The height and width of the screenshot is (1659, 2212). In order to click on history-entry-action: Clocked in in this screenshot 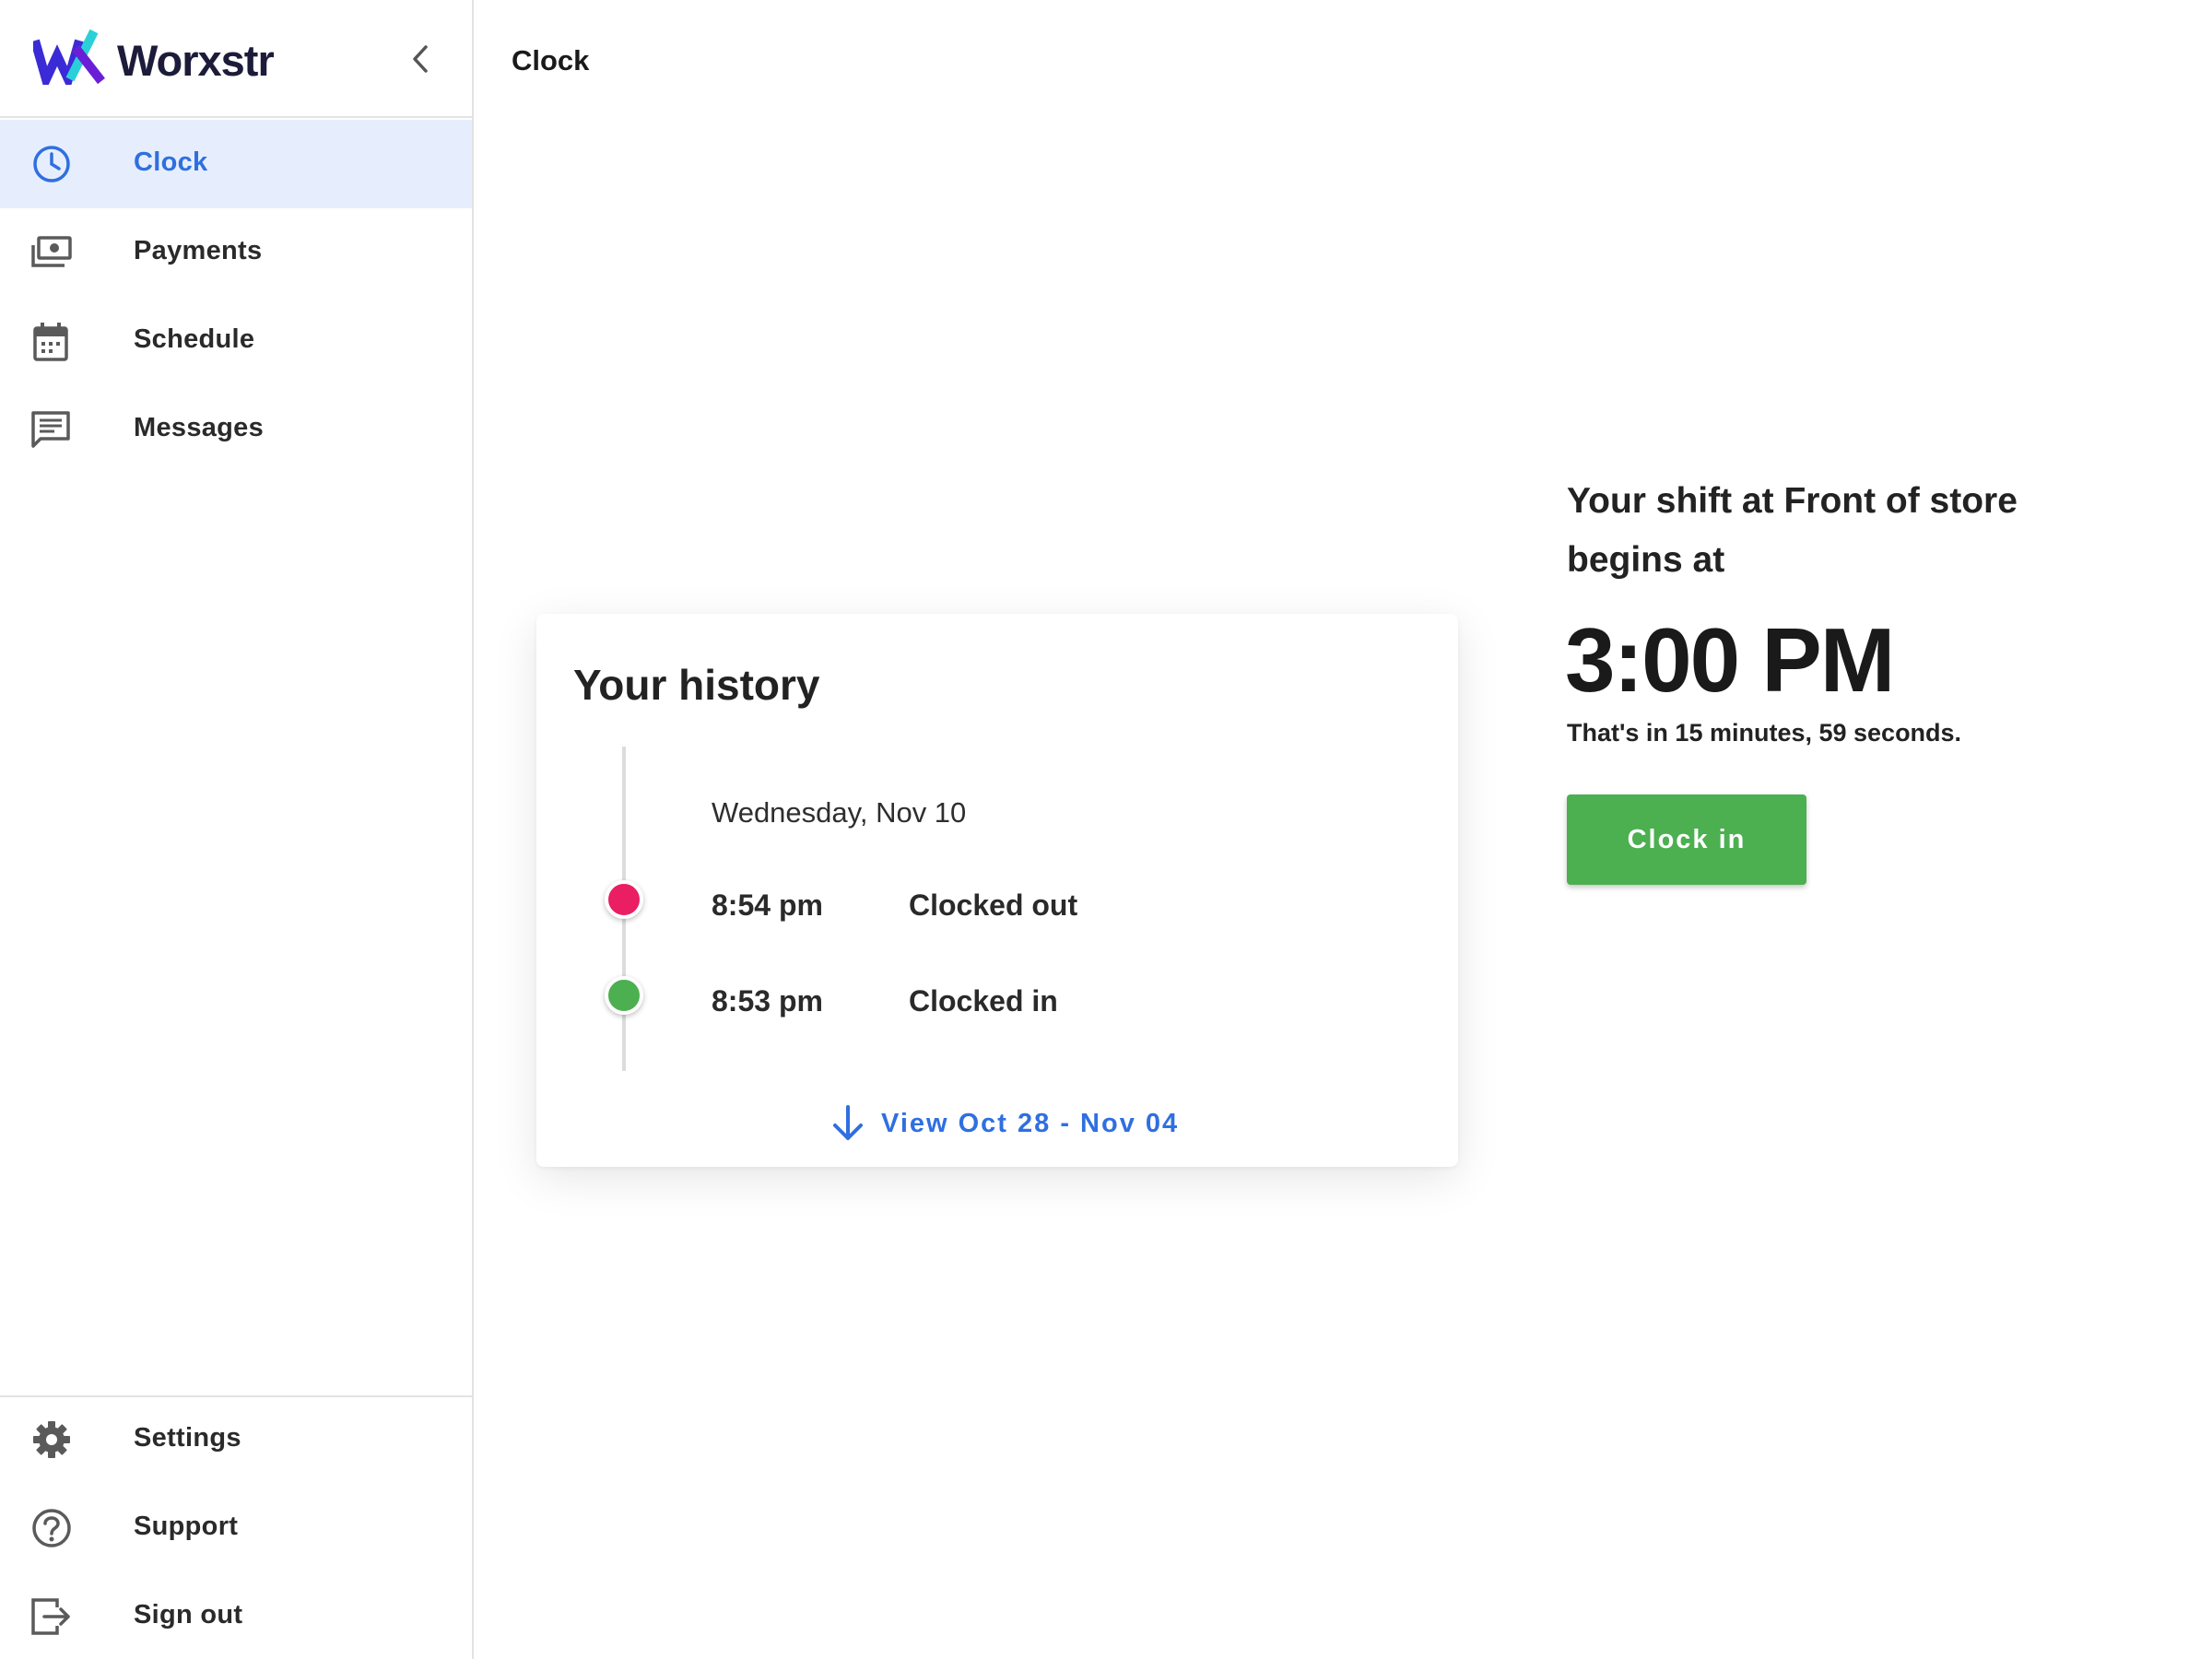, I will do `click(983, 1001)`.